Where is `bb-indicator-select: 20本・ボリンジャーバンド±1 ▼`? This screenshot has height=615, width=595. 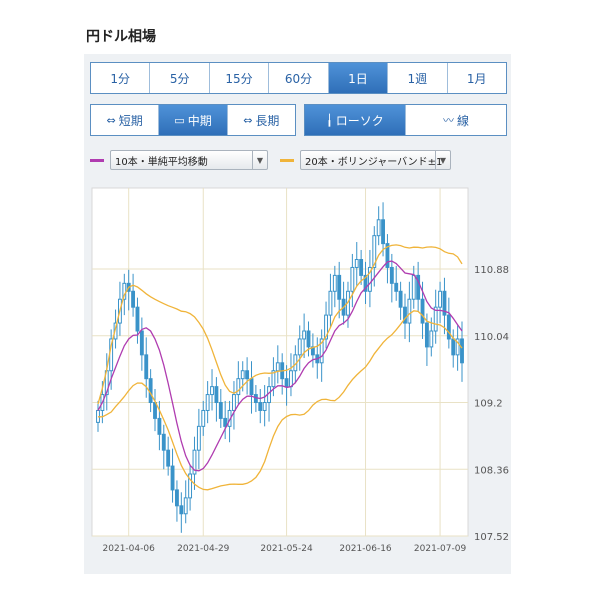 bb-indicator-select: 20本・ボリンジャーバンド±1 ▼ is located at coordinates (375, 160).